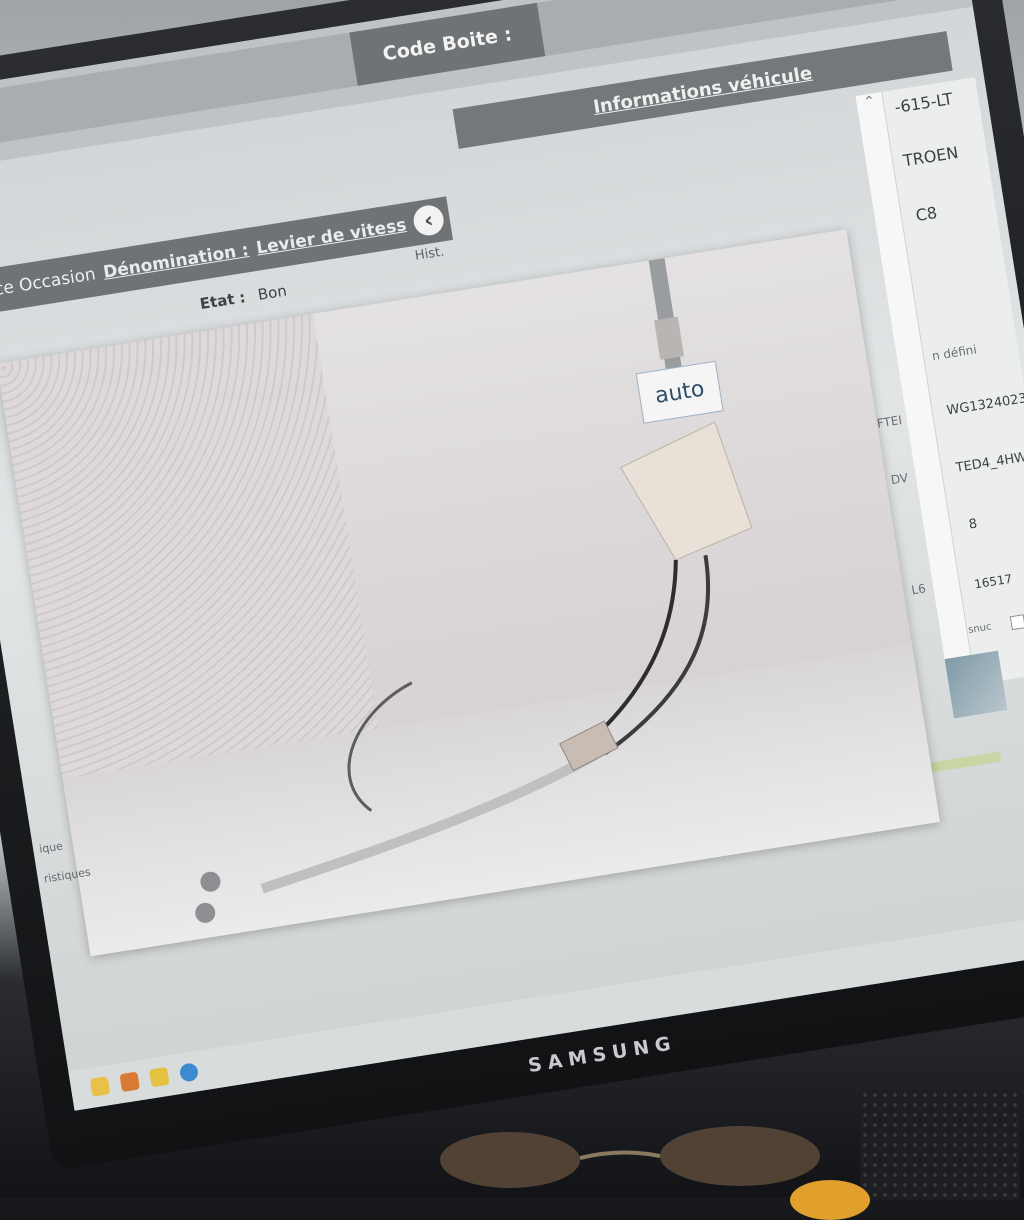  Describe the element at coordinates (918, 589) in the screenshot. I see `l6-label: L6` at that location.